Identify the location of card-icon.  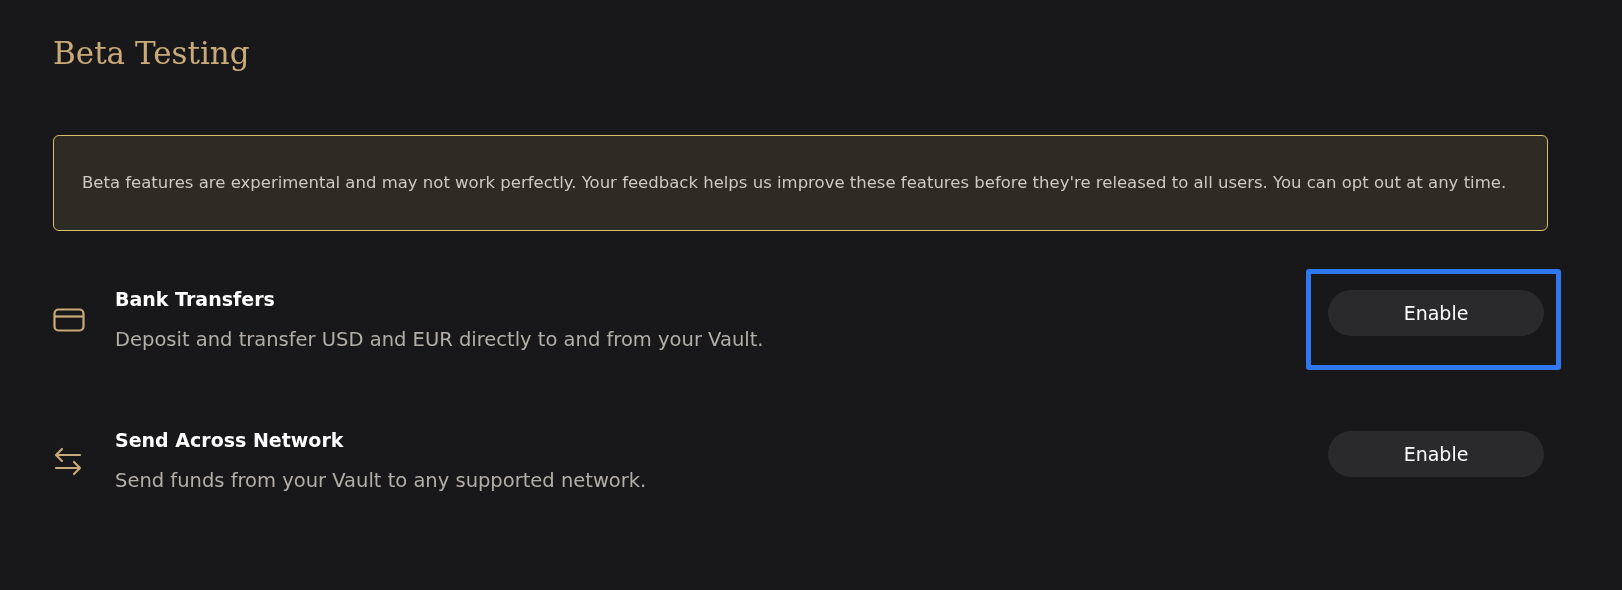
(69, 319).